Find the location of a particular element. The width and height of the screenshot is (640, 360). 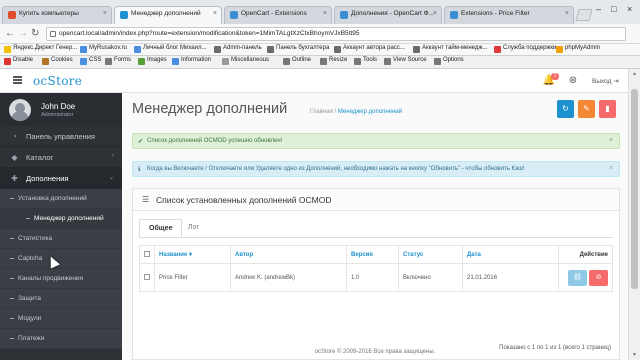

reload-icon: ↻ is located at coordinates (35, 34).